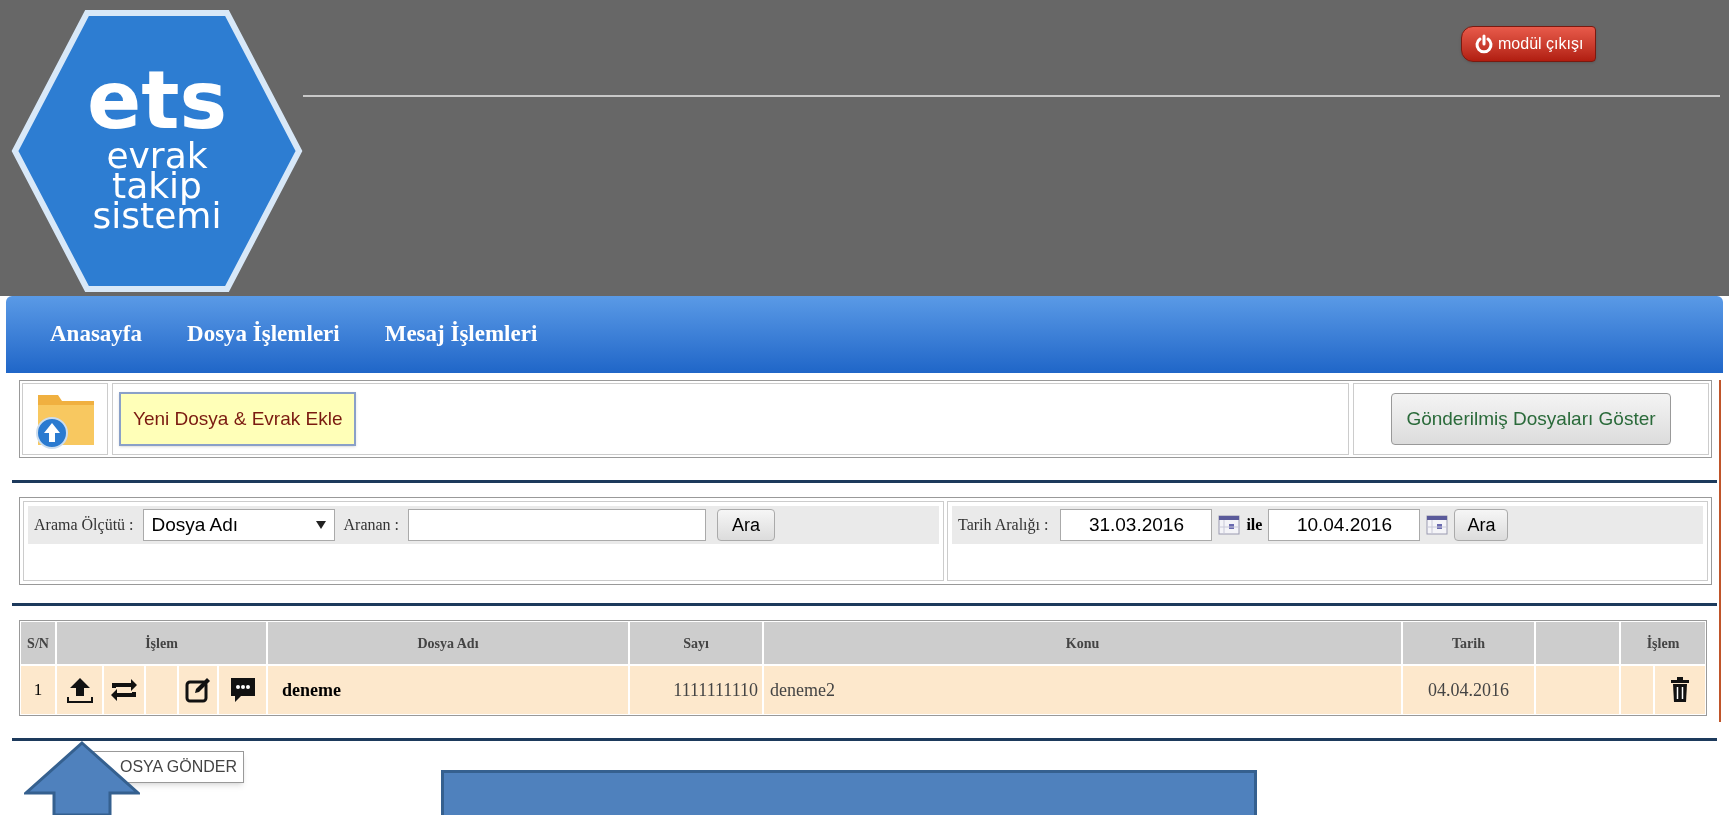 This screenshot has height=815, width=1729. Describe the element at coordinates (1136, 525) in the screenshot. I see `date-from-field: 31.03.2016` at that location.